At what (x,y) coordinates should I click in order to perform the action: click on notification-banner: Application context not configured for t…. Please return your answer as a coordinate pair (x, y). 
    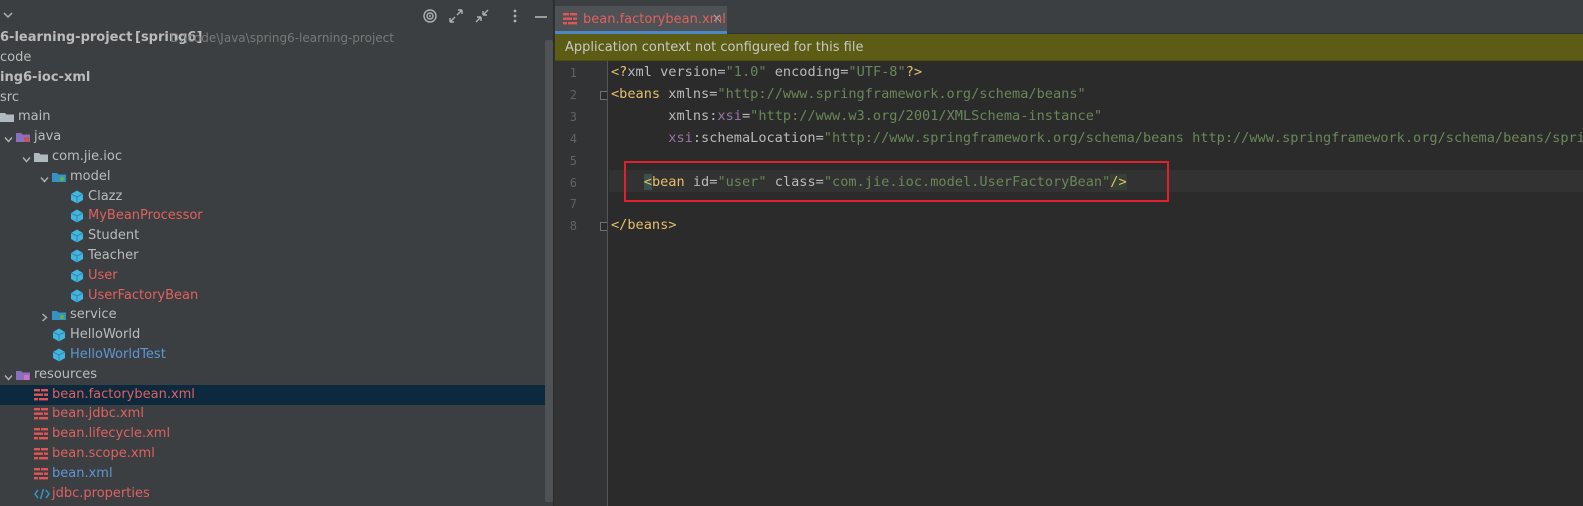
    Looking at the image, I should click on (1069, 47).